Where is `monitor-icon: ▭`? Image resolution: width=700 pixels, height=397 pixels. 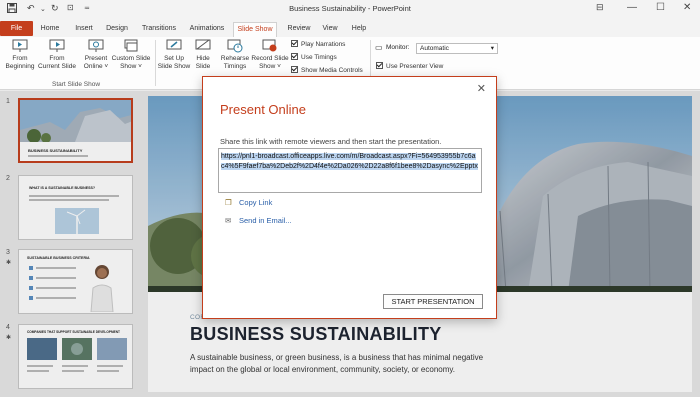
monitor-icon: ▭ is located at coordinates (379, 47).